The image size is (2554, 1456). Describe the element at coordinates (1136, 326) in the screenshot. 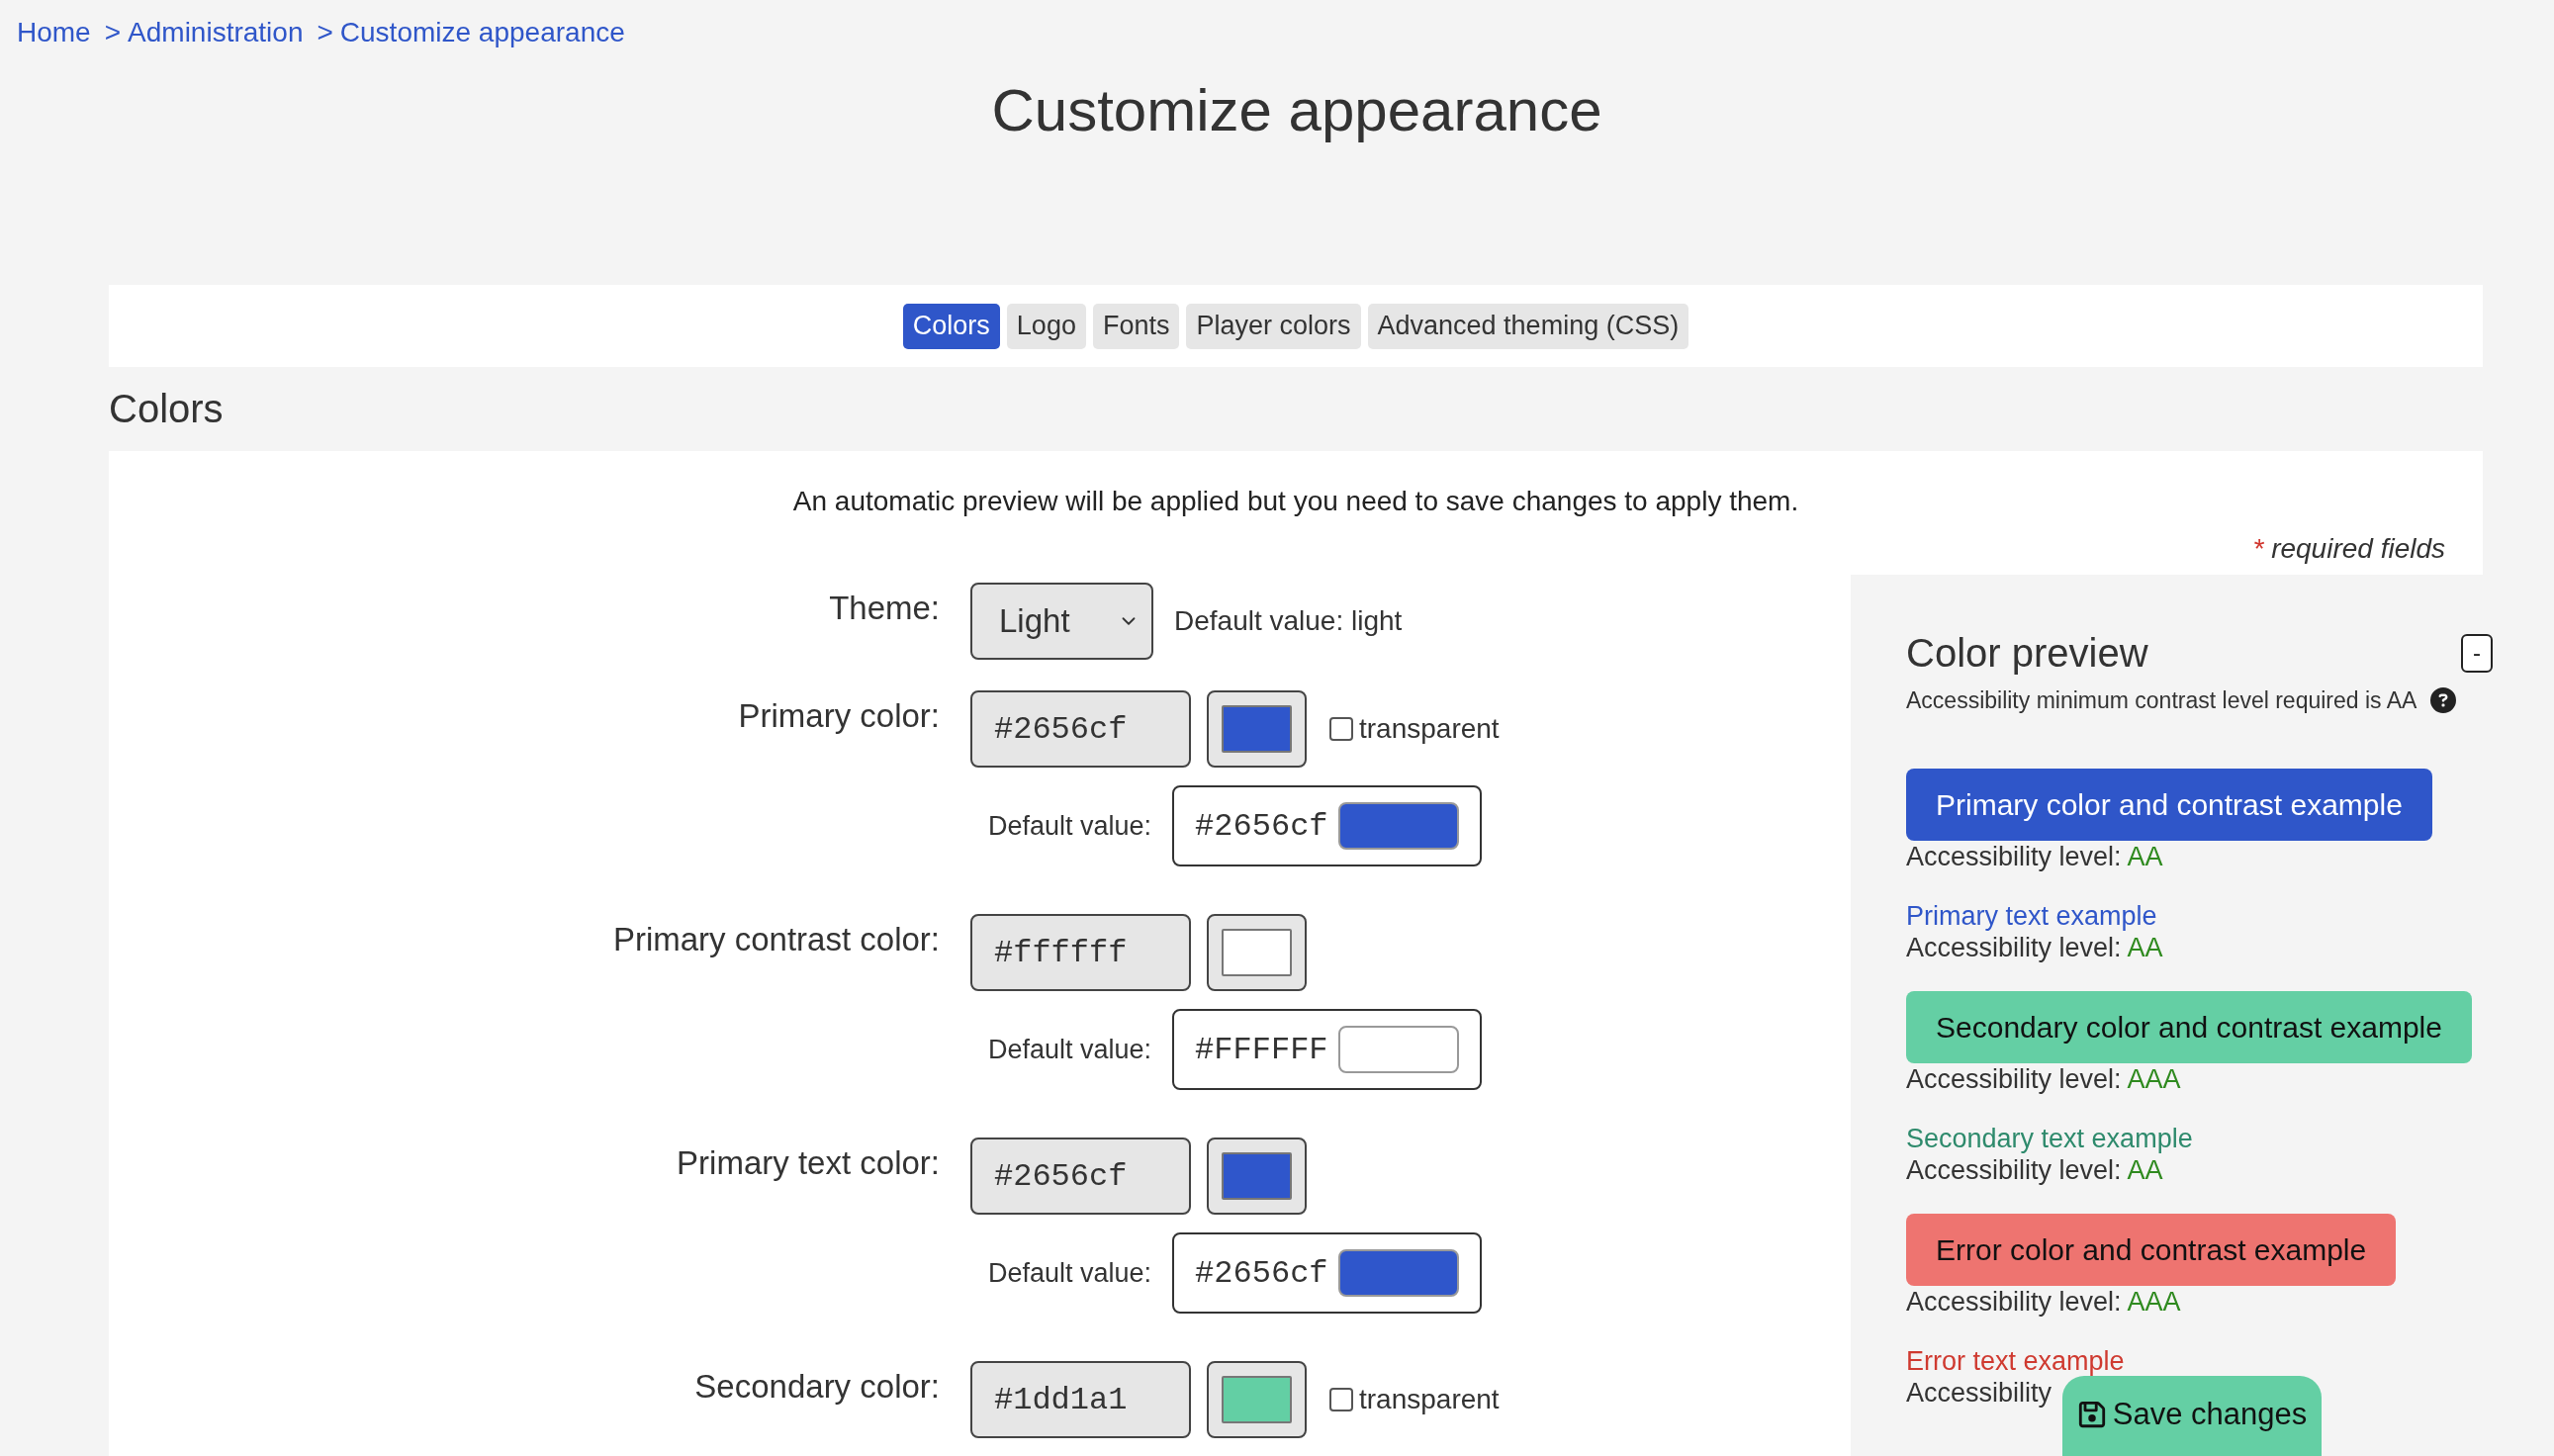

I see `tab: Fonts` at that location.